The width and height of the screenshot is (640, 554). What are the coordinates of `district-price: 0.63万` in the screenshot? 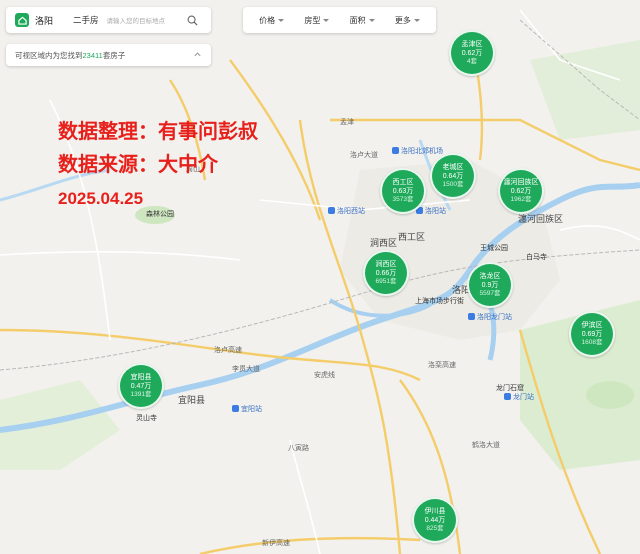 It's located at (403, 191).